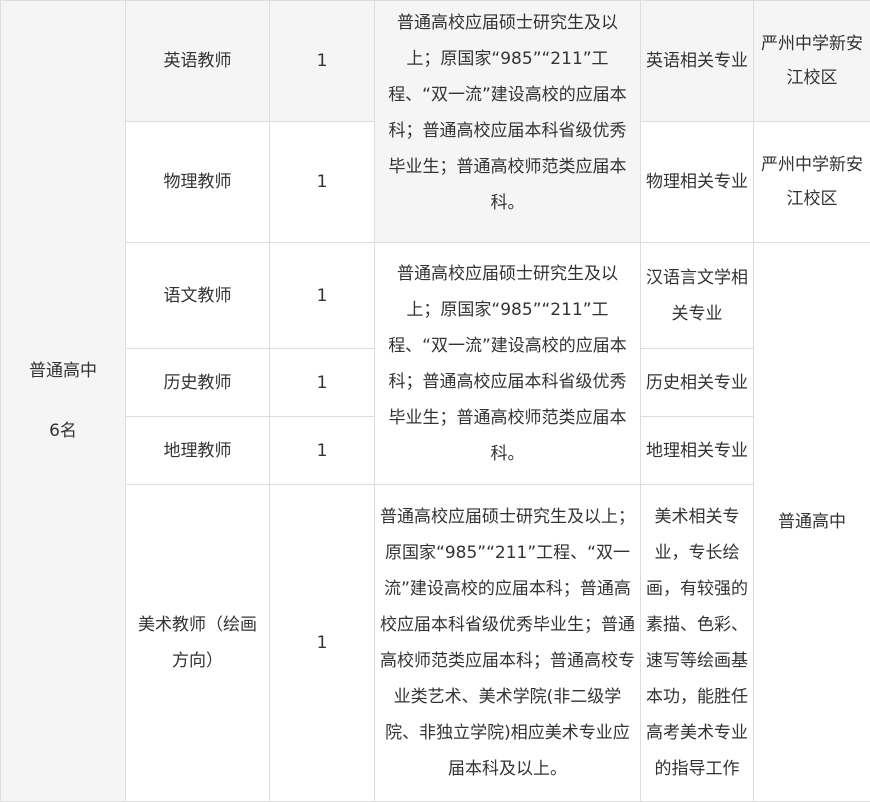  Describe the element at coordinates (63, 401) in the screenshot. I see `category-cell: 普通高中 6名` at that location.